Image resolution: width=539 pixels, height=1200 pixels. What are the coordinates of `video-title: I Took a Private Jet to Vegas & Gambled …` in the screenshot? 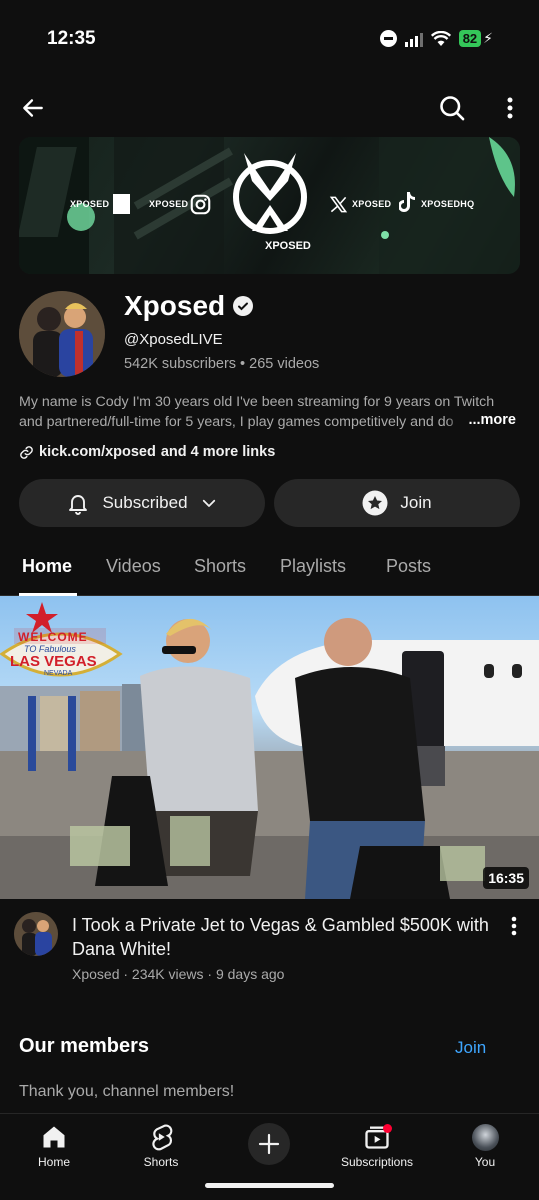 It's located at (282, 937).